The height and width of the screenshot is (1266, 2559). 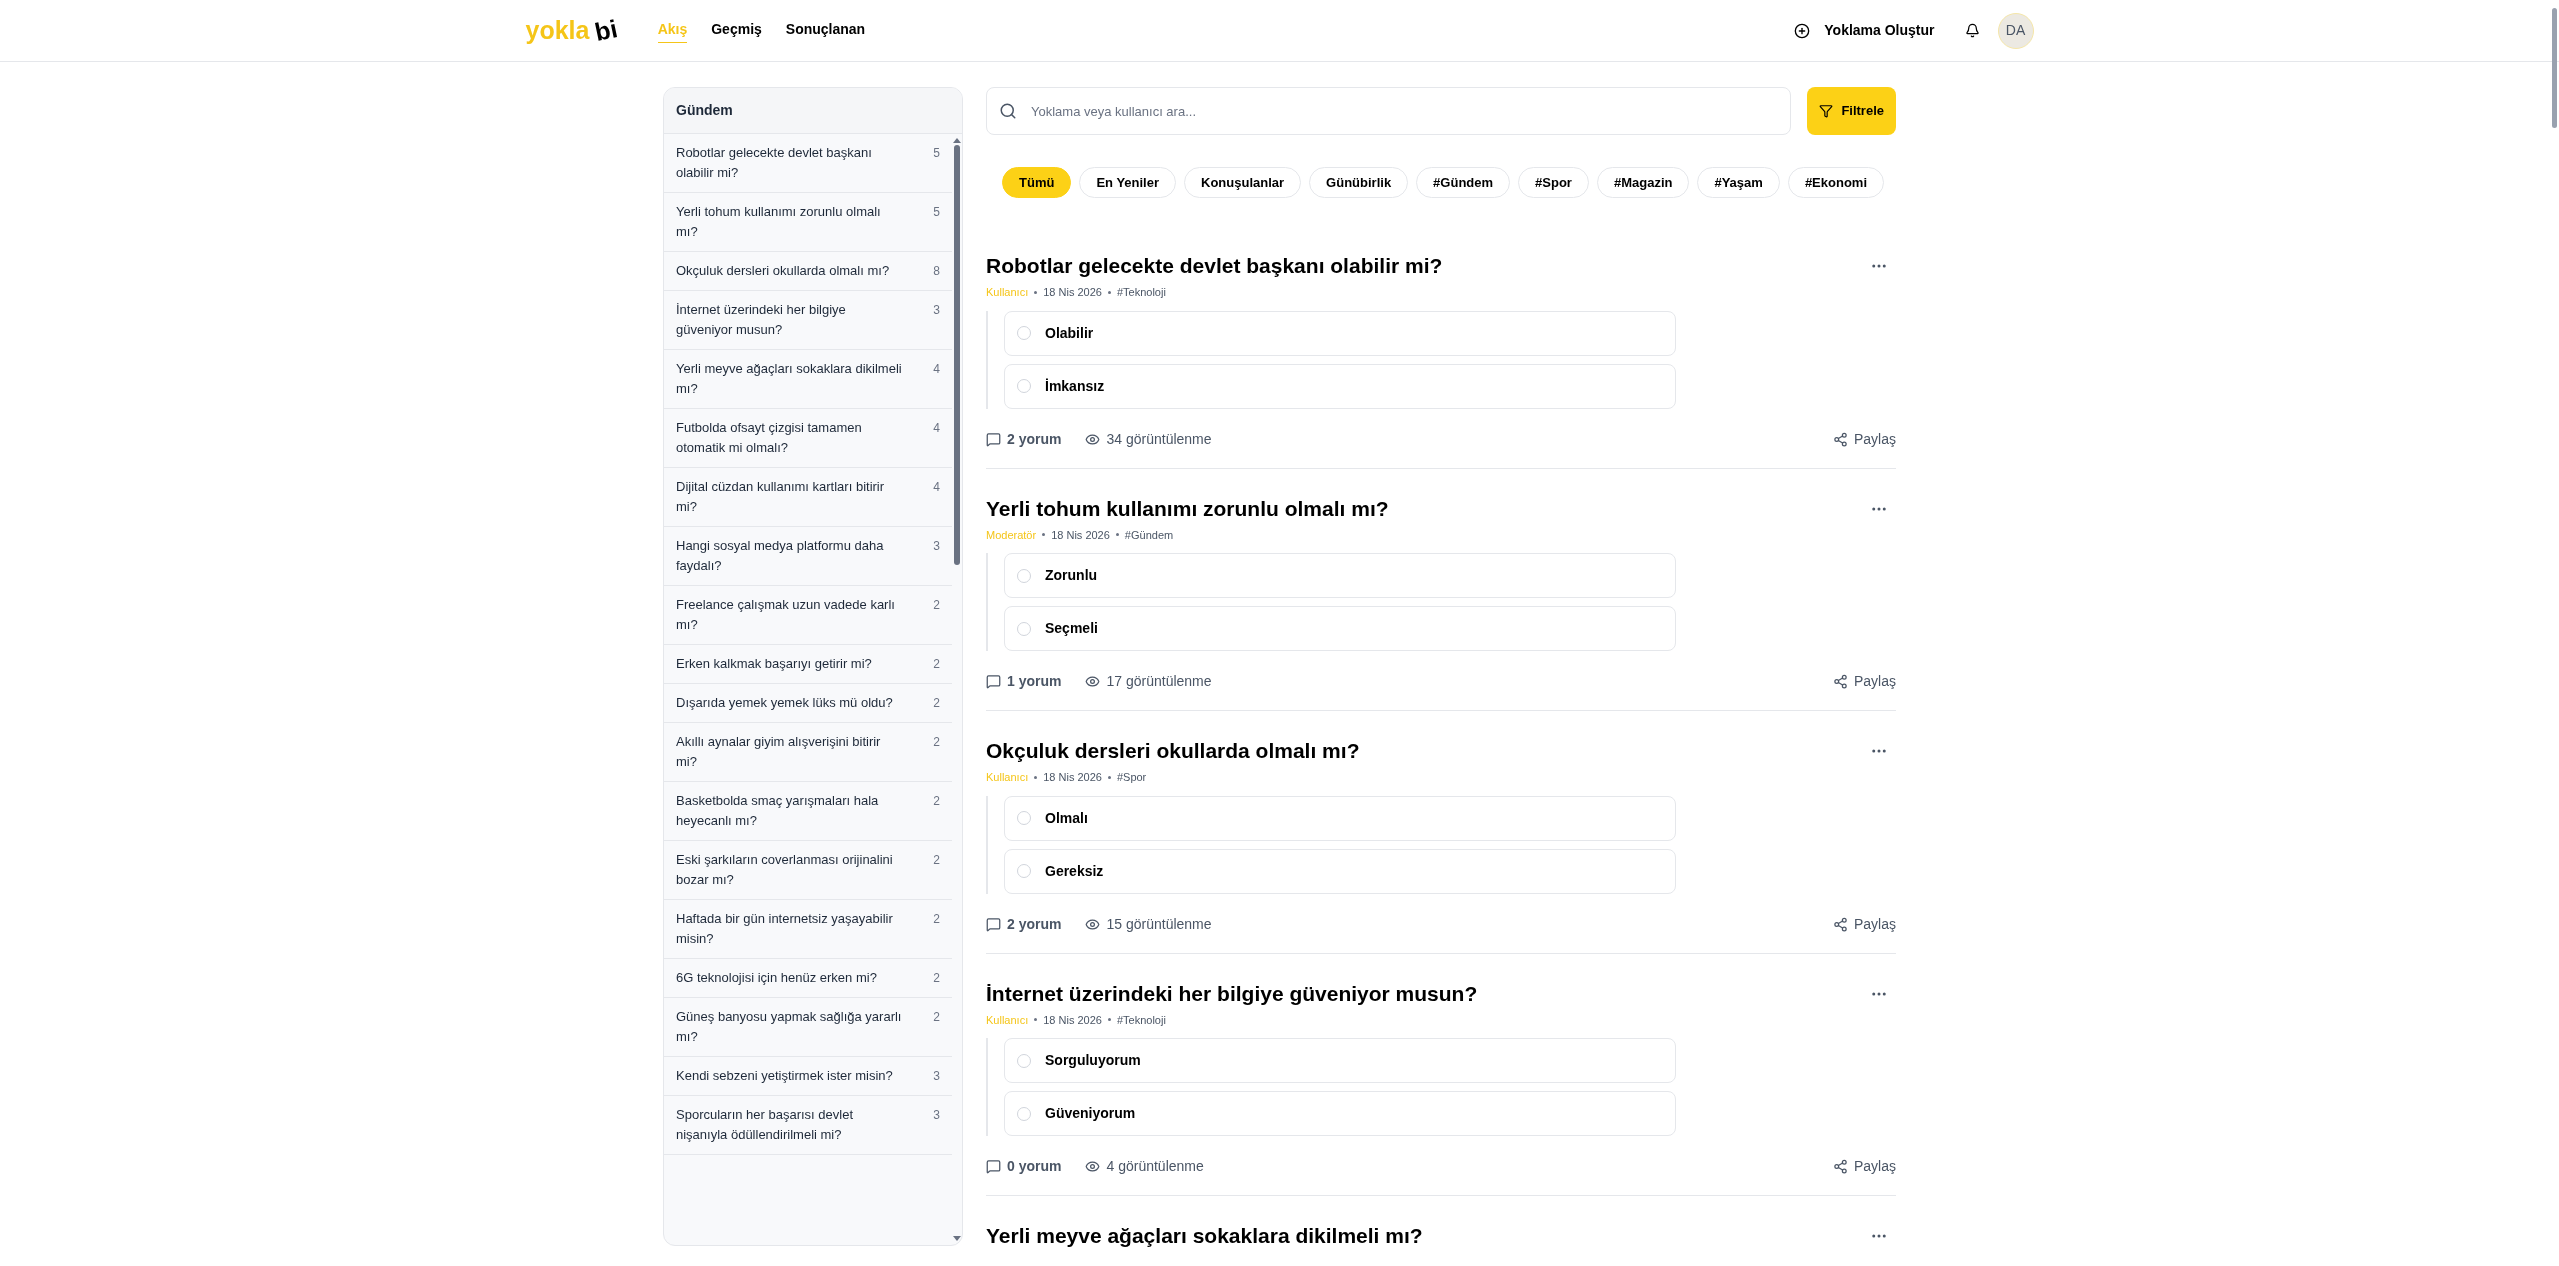 I want to click on trending-item: Futbolda ofsayt çizgisi tamamen otomatik mi olmalı? 4, so click(x=808, y=438).